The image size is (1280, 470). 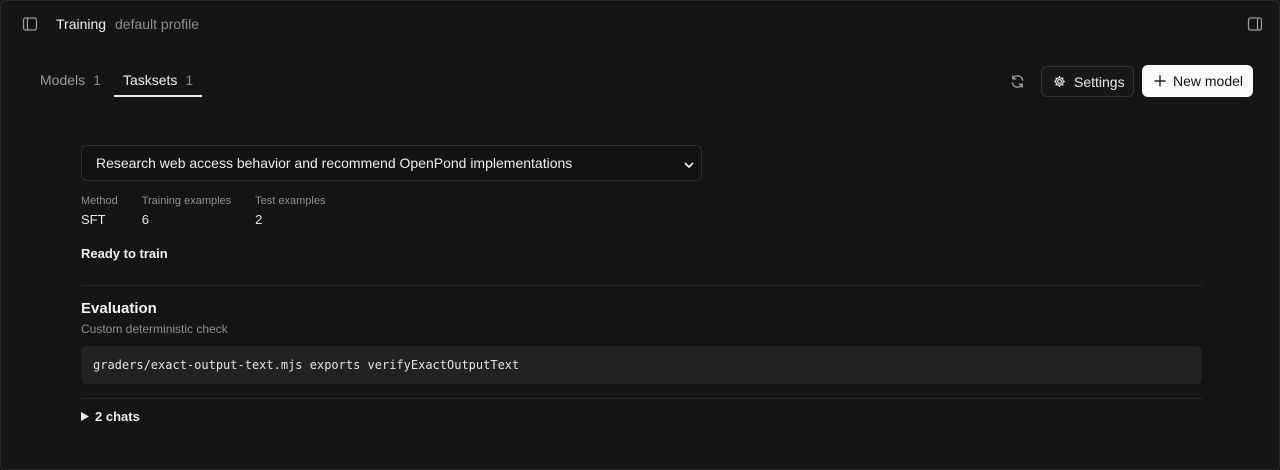 I want to click on stat-label: Method, so click(x=99, y=201).